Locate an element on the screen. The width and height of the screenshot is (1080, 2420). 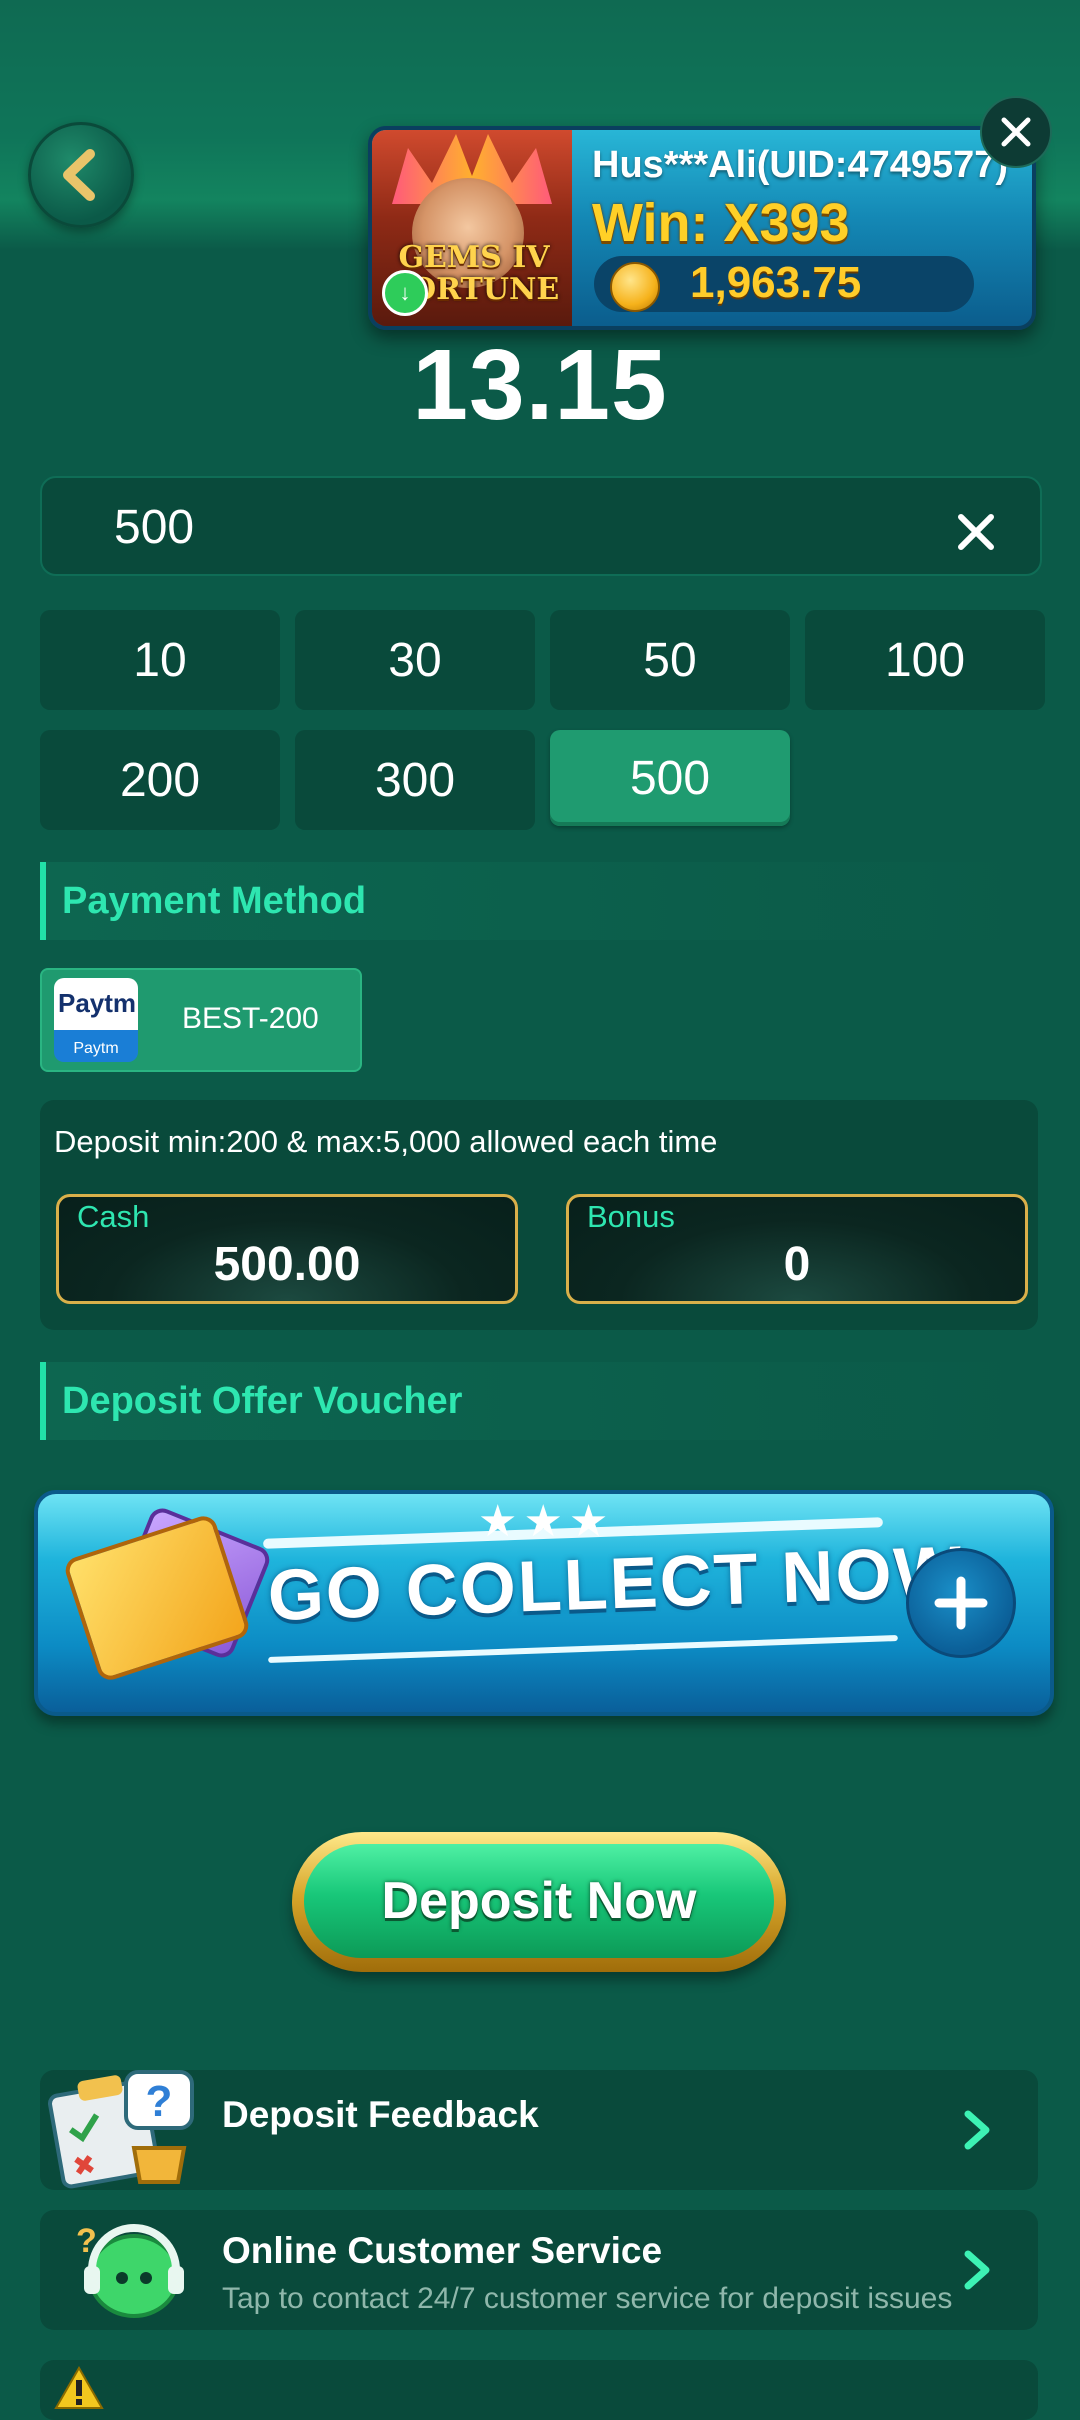
list-item-deposit-feedback: ? Deposit Feedback is located at coordinates (539, 2130).